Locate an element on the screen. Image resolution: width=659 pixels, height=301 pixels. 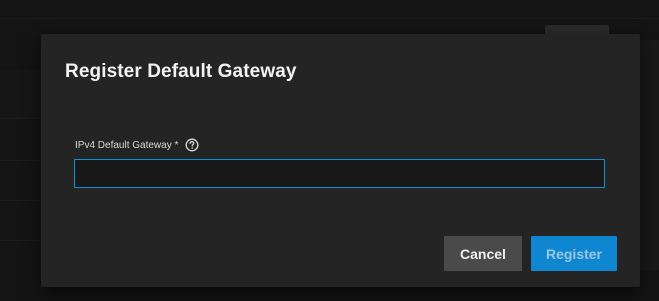
gateway-field-label-row: IPv4 Default Gateway * is located at coordinates (137, 145).